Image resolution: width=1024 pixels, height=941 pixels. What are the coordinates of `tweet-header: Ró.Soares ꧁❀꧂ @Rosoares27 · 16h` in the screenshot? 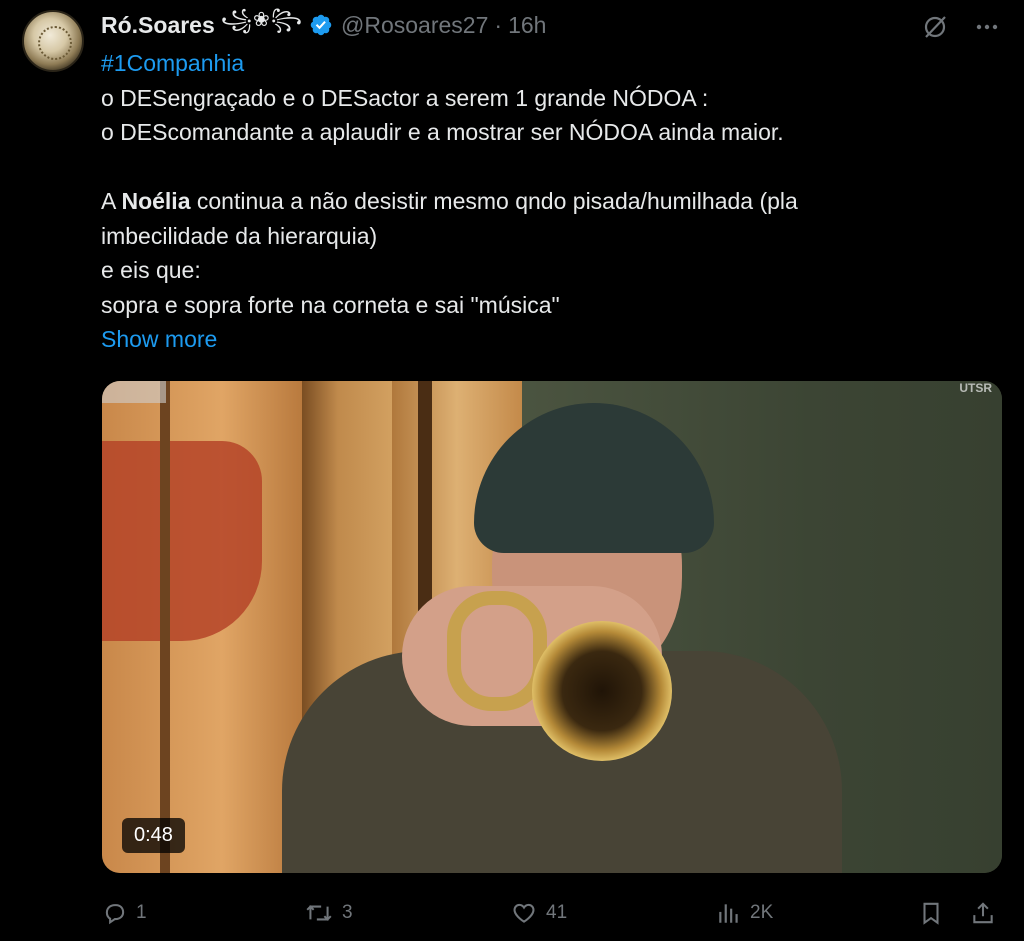 It's located at (323, 25).